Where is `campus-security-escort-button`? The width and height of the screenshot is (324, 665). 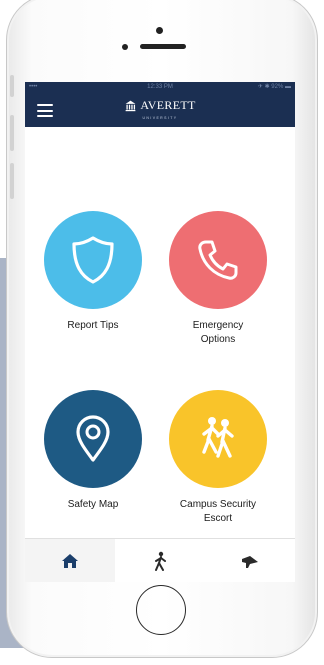 campus-security-escort-button is located at coordinates (218, 439).